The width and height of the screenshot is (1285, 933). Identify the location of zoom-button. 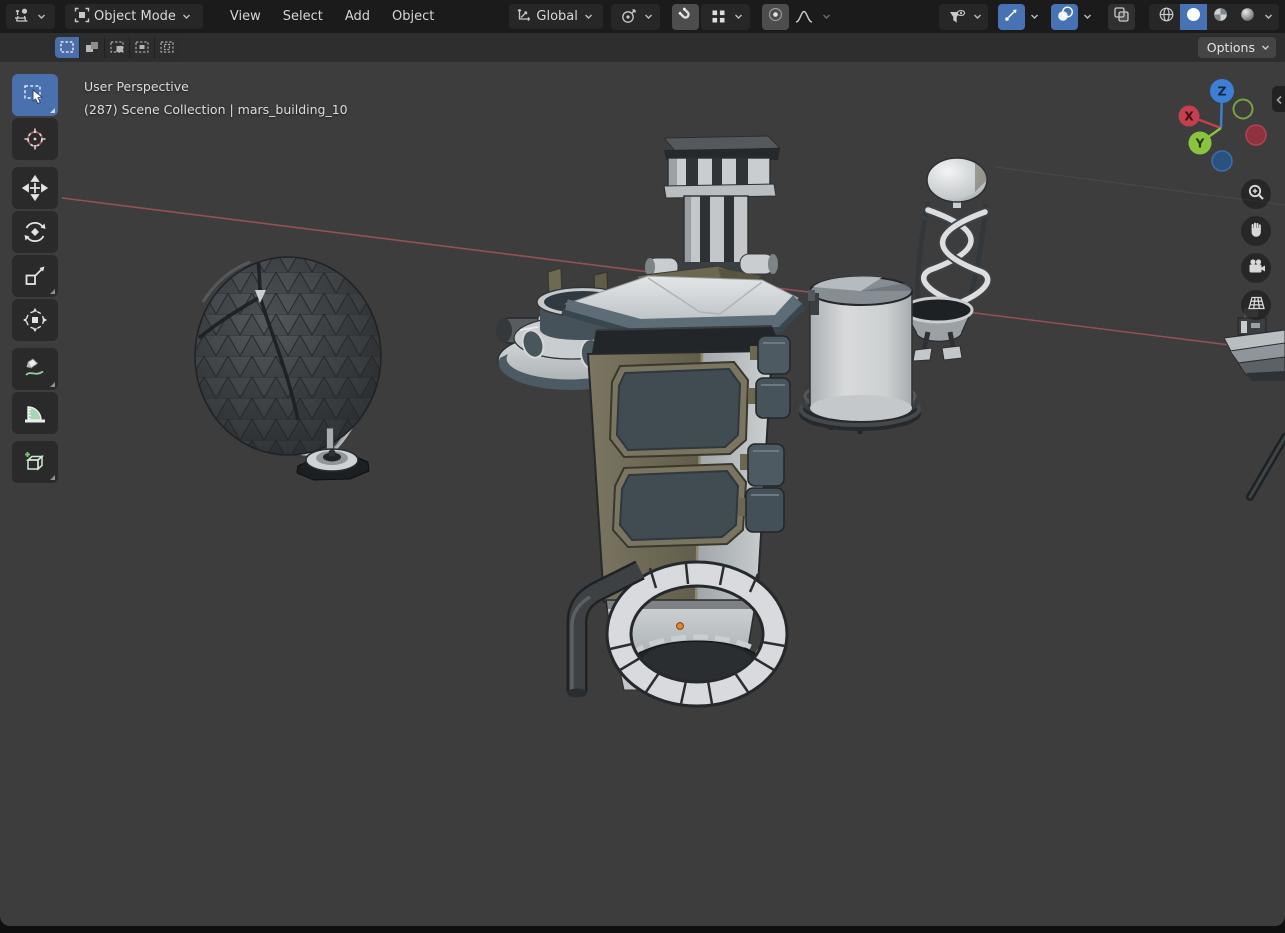
(1256, 194).